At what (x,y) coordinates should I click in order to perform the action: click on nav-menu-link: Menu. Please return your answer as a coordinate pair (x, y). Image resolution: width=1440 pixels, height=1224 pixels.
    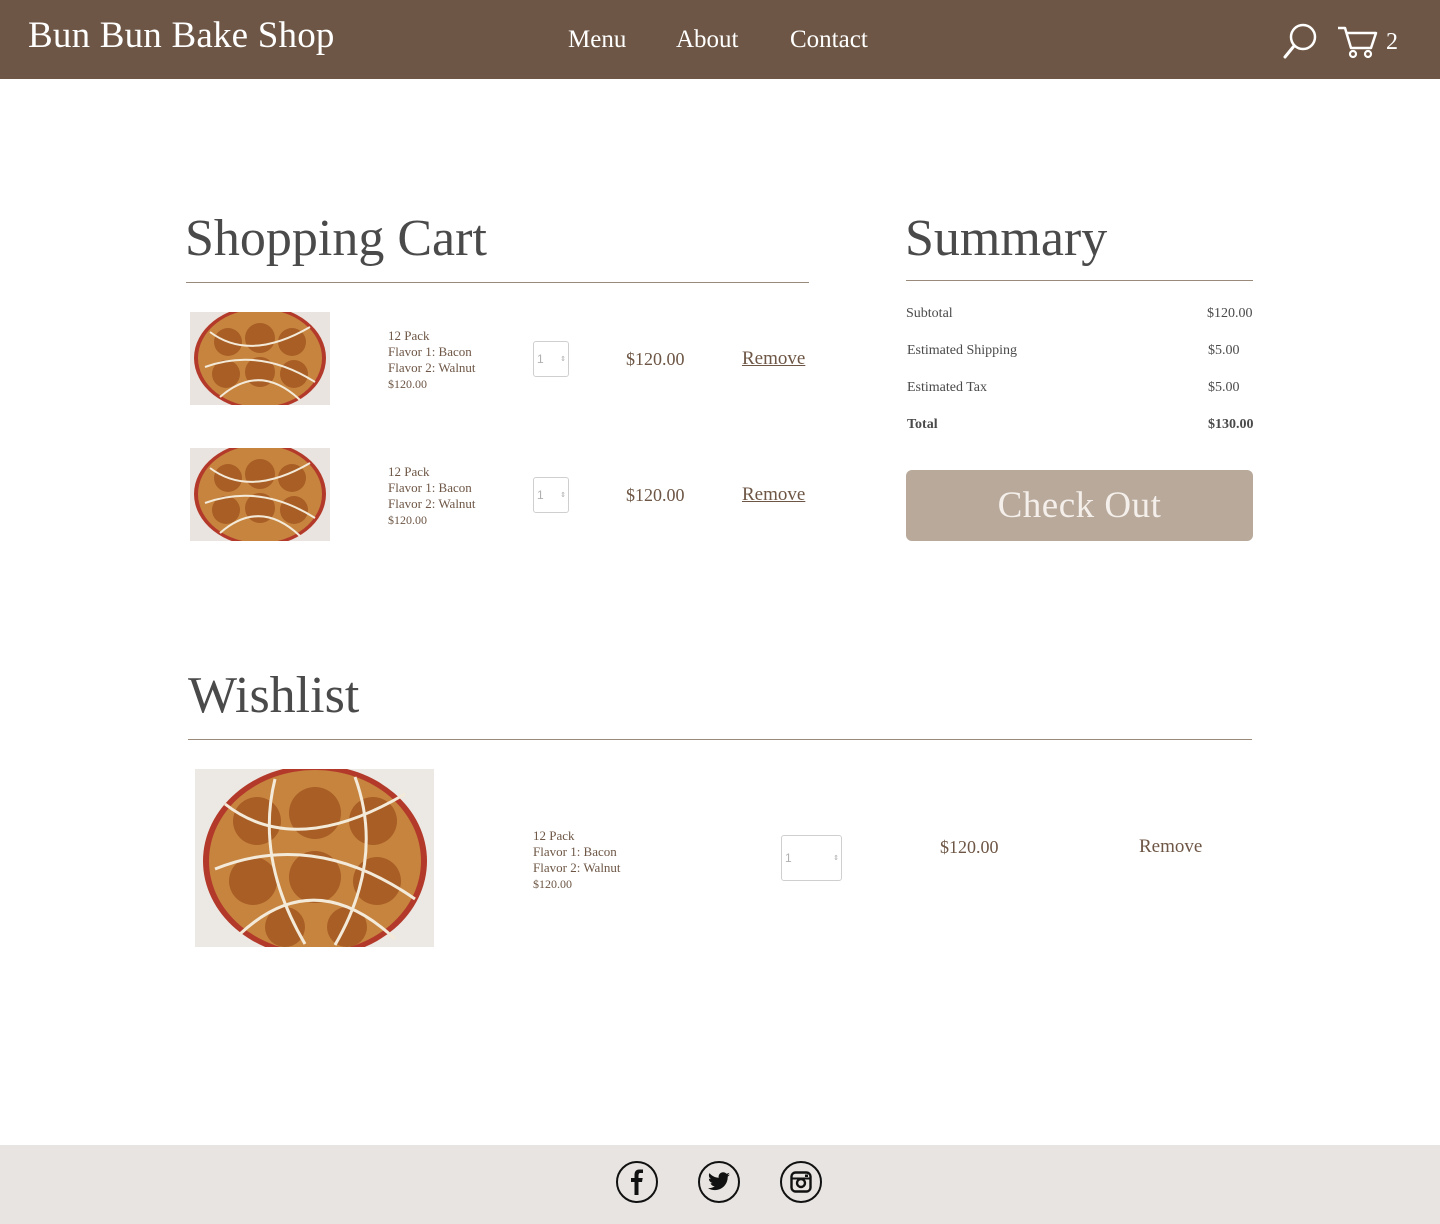
    Looking at the image, I should click on (597, 40).